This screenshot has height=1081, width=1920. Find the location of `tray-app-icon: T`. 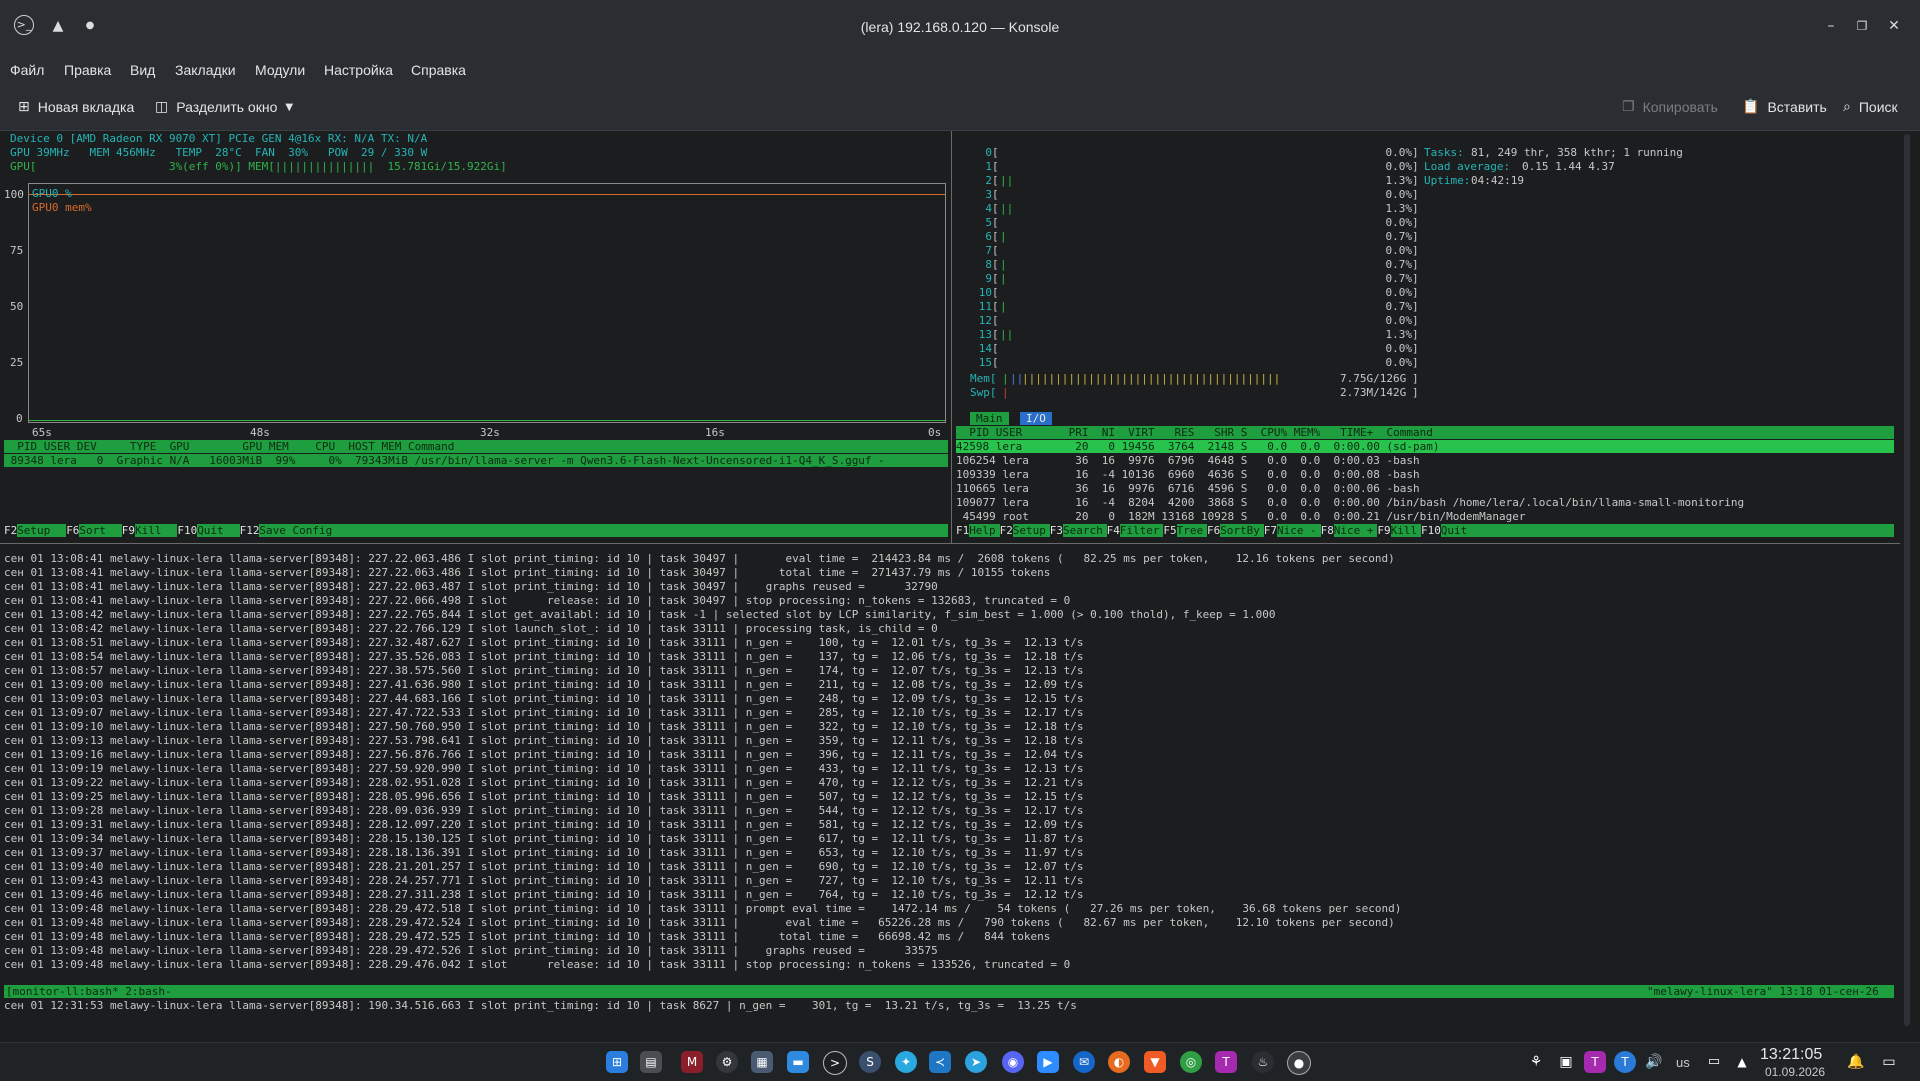

tray-app-icon: T is located at coordinates (1595, 1062).